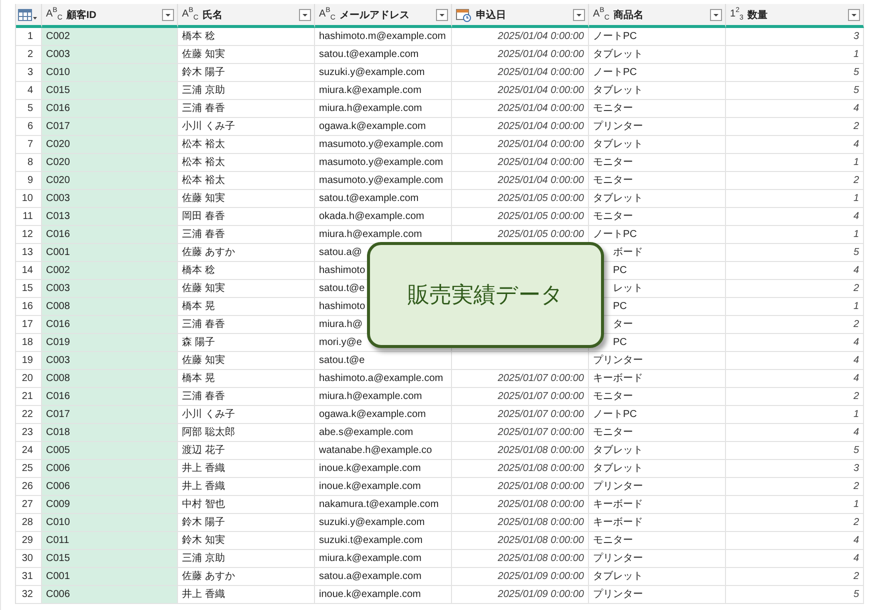 This screenshot has width=892, height=610. What do you see at coordinates (246, 469) in the screenshot?
I see `table-cell: 井上 香織` at bounding box center [246, 469].